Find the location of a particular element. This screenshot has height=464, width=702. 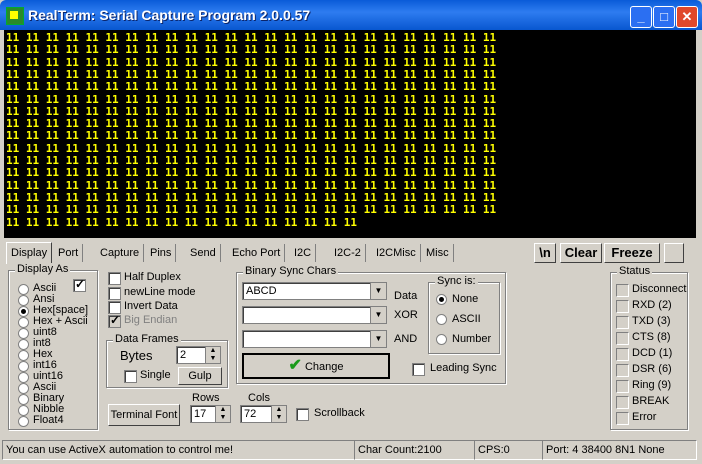

terminal-font-button: Terminal Font is located at coordinates (144, 415).